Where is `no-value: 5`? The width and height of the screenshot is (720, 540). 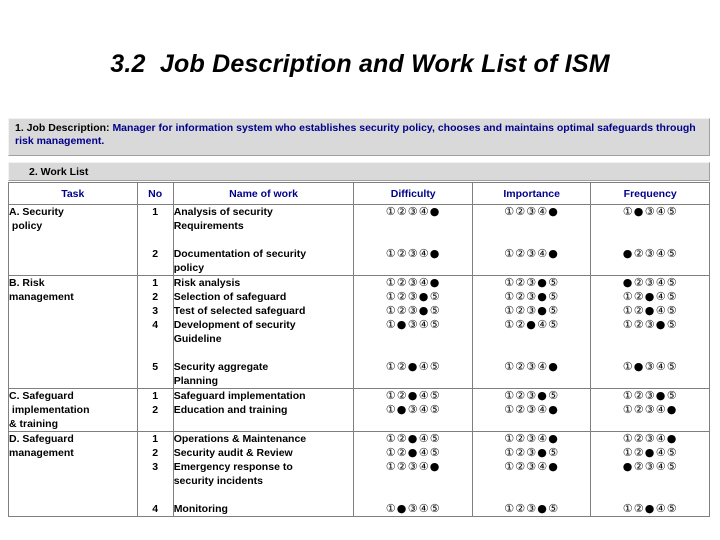
no-value: 5 is located at coordinates (155, 367).